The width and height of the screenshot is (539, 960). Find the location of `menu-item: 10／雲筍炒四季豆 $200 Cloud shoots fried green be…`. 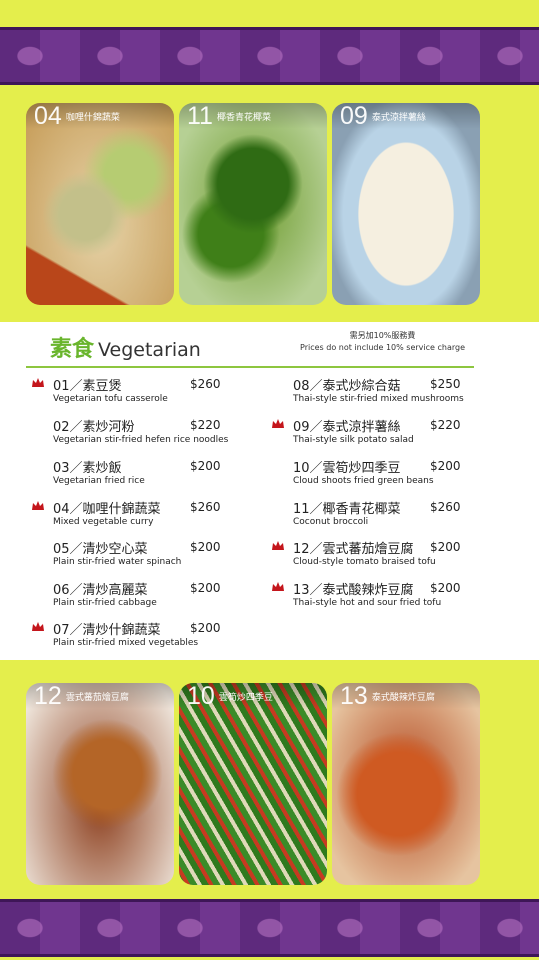

menu-item: 10／雲筍炒四季豆 $200 Cloud shoots fried green be… is located at coordinates (393, 471).